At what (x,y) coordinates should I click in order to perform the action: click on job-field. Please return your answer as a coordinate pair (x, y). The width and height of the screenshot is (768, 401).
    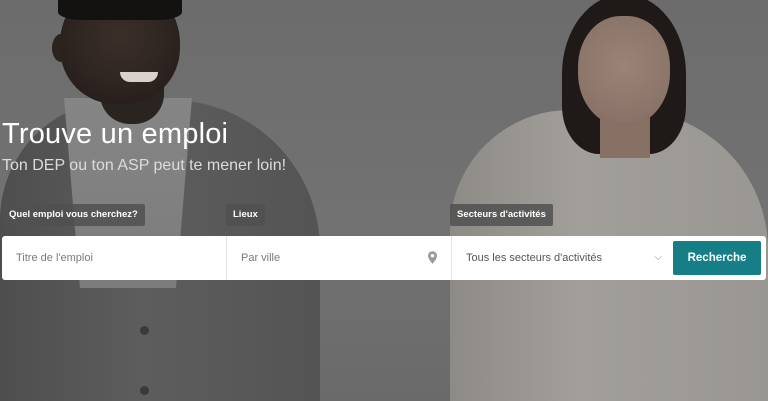
    Looking at the image, I should click on (114, 258).